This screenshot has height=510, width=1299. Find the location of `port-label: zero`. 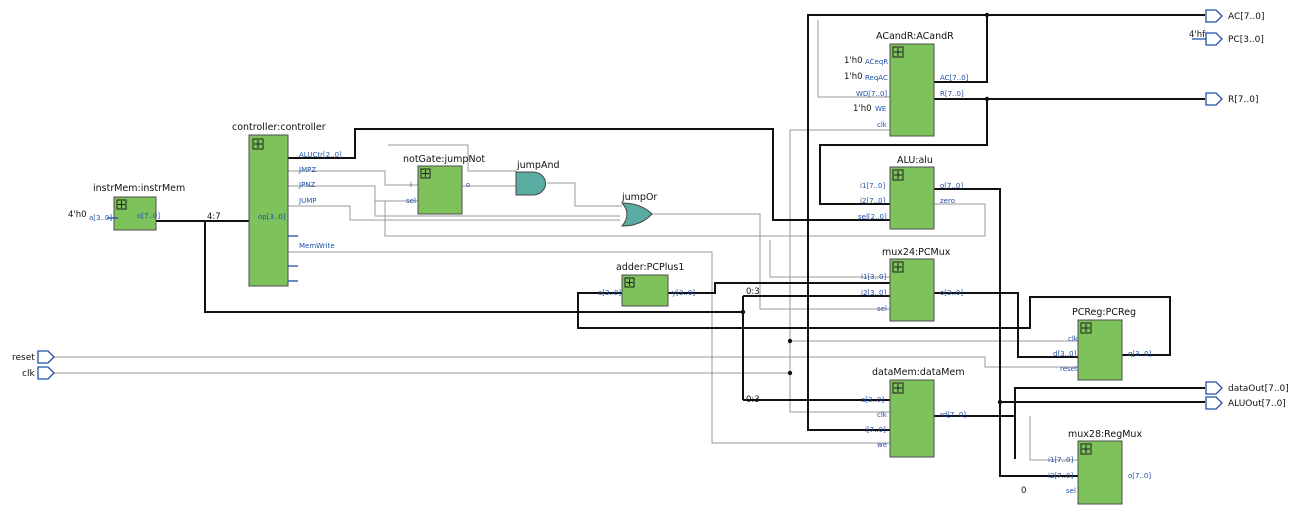

port-label: zero is located at coordinates (947, 201).